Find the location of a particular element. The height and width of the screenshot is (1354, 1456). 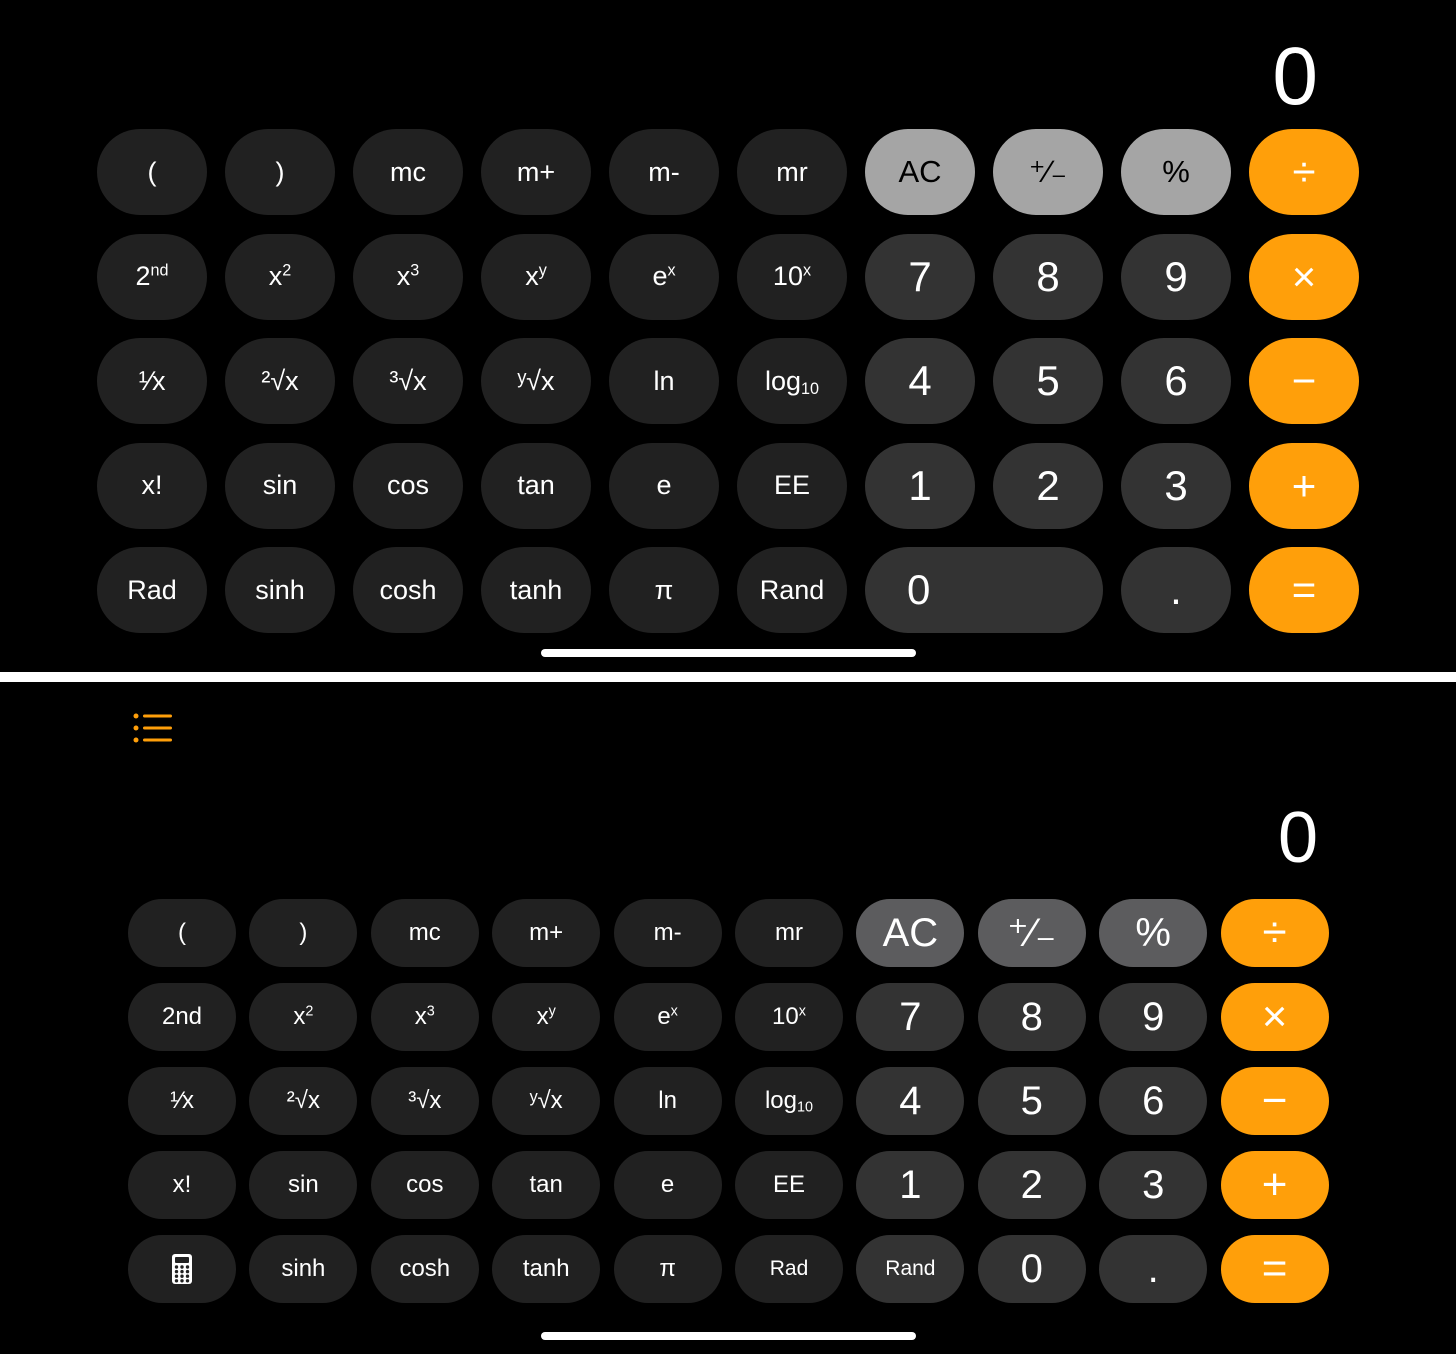

calculator-mode-button is located at coordinates (182, 1269).